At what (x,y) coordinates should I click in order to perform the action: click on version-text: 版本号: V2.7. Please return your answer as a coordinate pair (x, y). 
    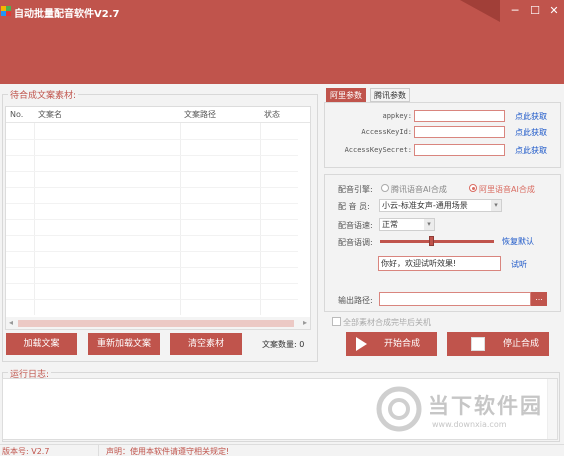
    Looking at the image, I should click on (26, 451).